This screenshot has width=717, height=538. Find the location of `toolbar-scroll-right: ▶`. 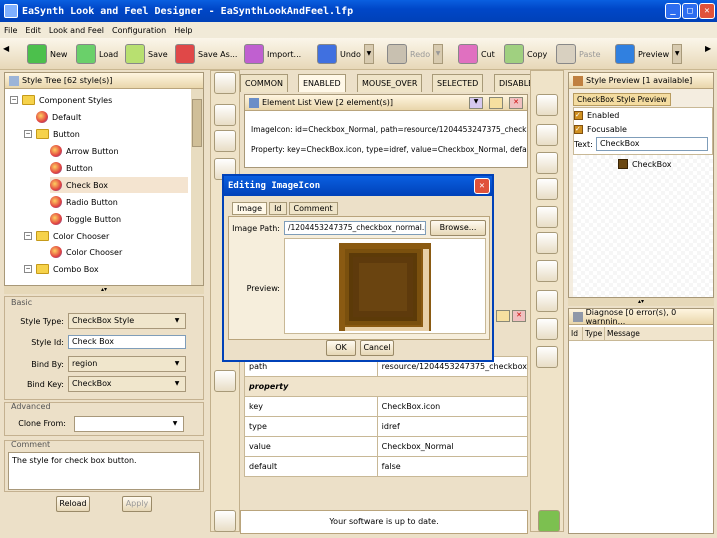

toolbar-scroll-right: ▶ is located at coordinates (708, 48).